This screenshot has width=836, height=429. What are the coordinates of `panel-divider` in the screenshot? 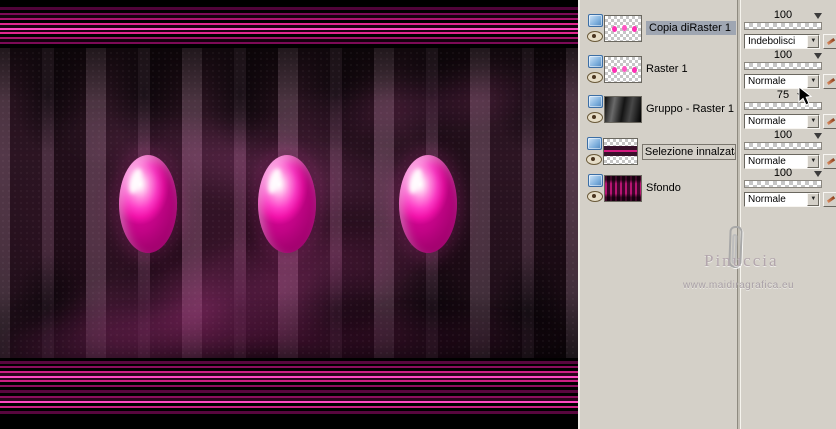 It's located at (739, 214).